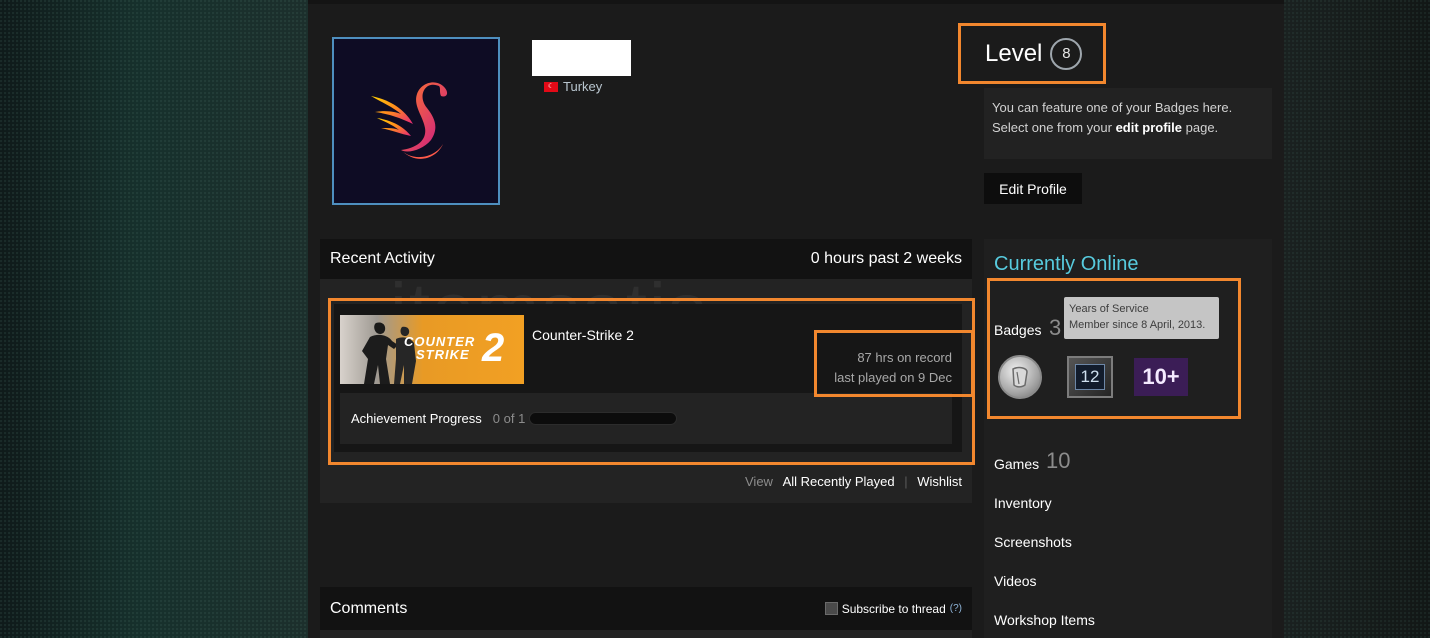 The width and height of the screenshot is (1430, 638). I want to click on recent-playtime: 0 hours past 2 weeks, so click(886, 258).